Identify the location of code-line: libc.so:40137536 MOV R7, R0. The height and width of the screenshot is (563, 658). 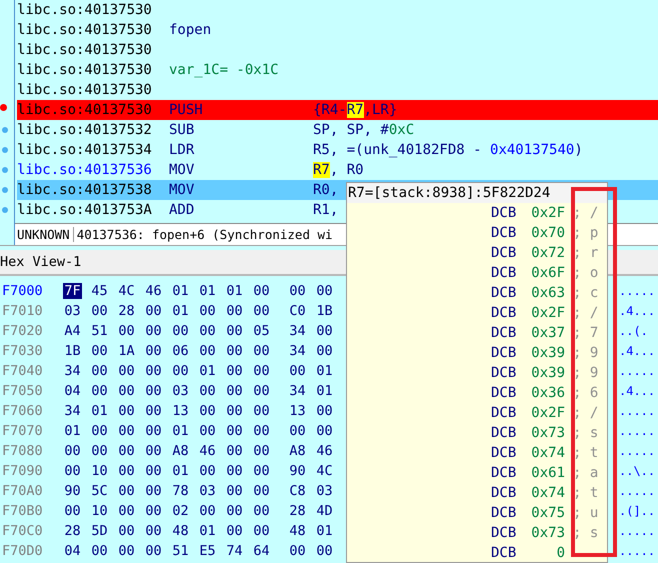
(182, 170).